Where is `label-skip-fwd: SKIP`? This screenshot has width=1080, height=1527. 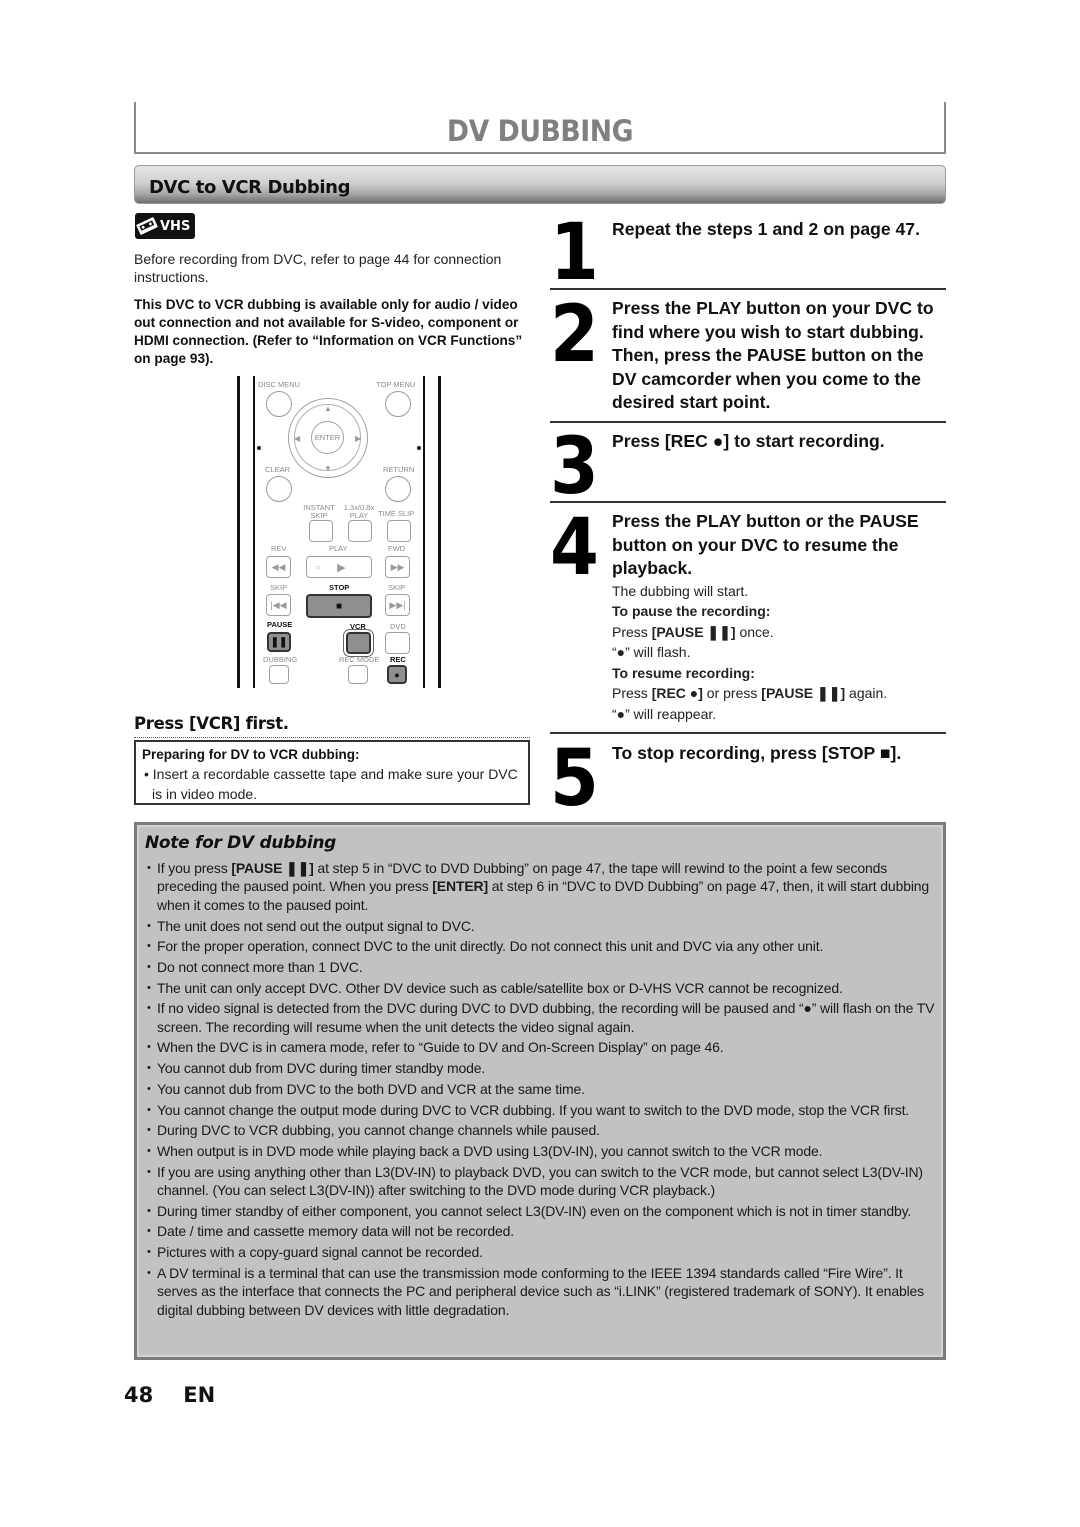
label-skip-fwd: SKIP is located at coordinates (397, 587).